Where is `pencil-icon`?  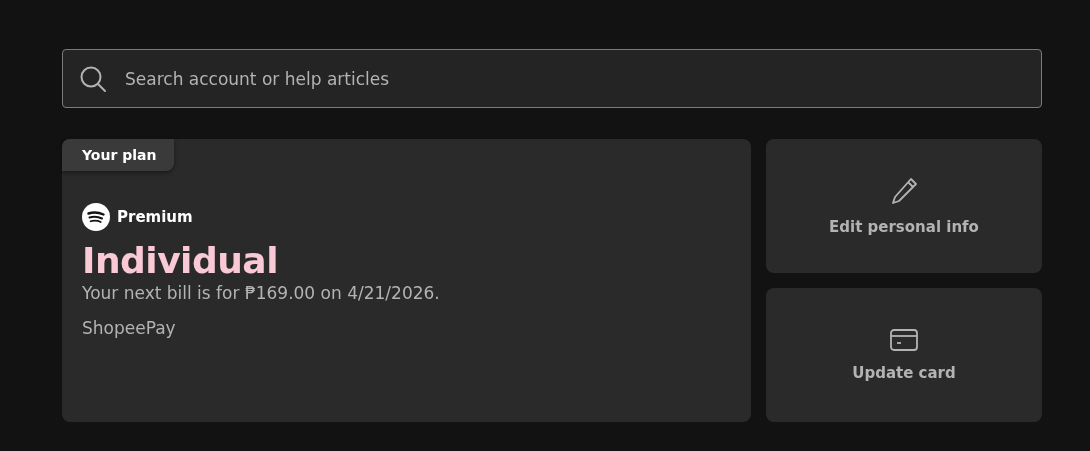 pencil-icon is located at coordinates (904, 191).